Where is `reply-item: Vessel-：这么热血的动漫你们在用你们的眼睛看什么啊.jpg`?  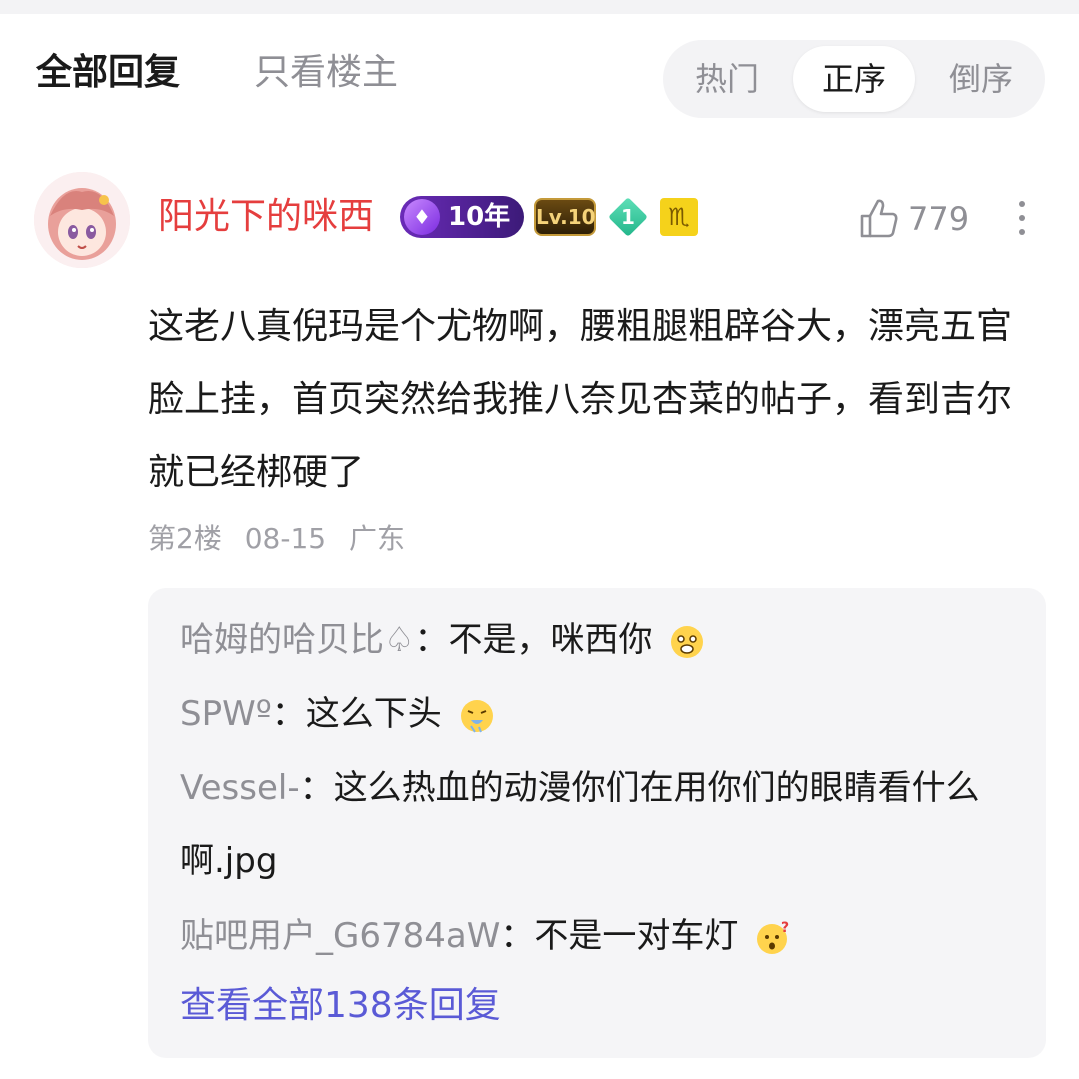 reply-item: Vessel-：这么热血的动漫你们在用你们的眼睛看什么啊.jpg is located at coordinates (605, 825).